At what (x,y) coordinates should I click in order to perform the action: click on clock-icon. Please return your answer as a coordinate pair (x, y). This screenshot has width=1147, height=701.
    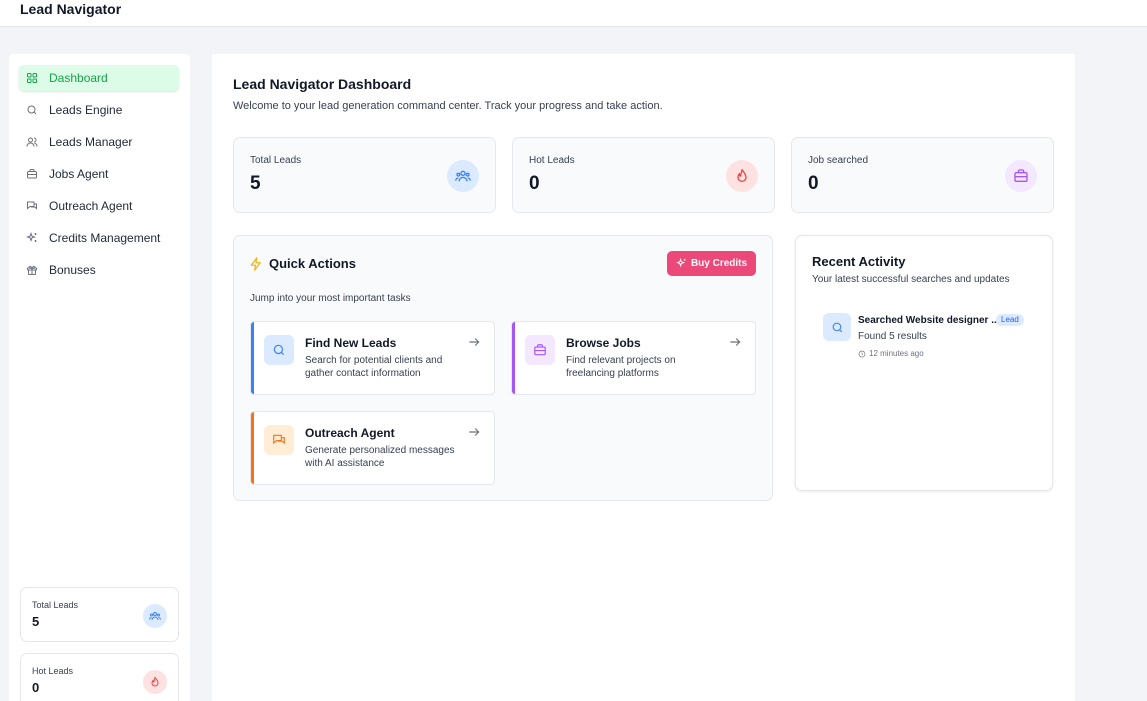
    Looking at the image, I should click on (862, 353).